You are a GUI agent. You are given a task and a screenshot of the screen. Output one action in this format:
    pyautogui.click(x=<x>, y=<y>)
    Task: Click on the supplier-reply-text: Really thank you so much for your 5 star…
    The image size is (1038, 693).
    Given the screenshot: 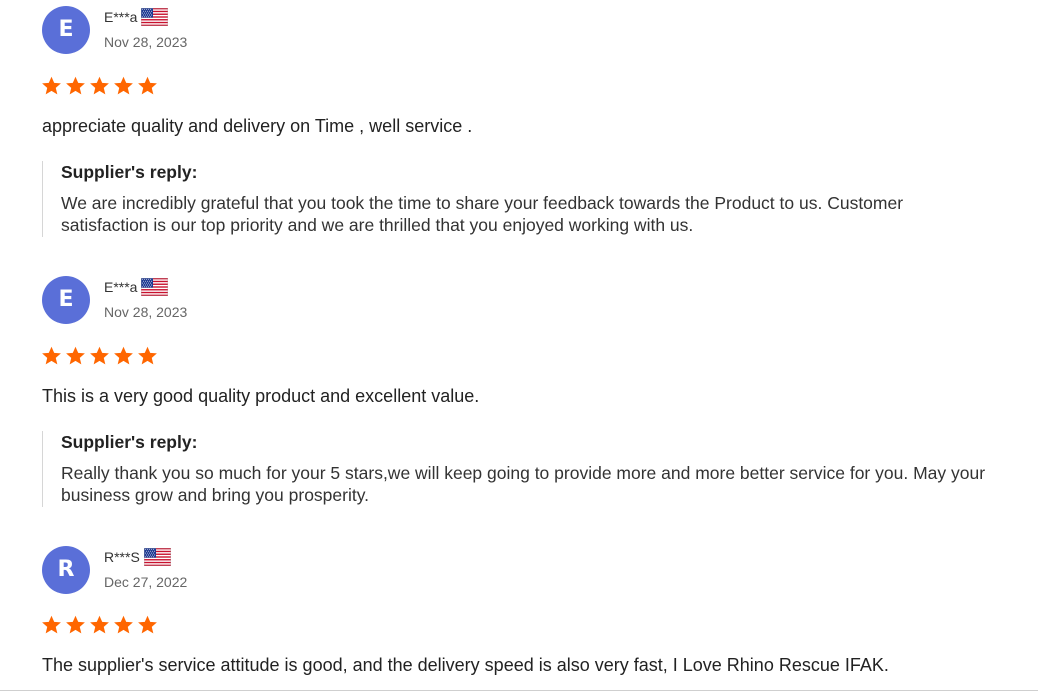 What is the action you would take?
    pyautogui.click(x=523, y=484)
    